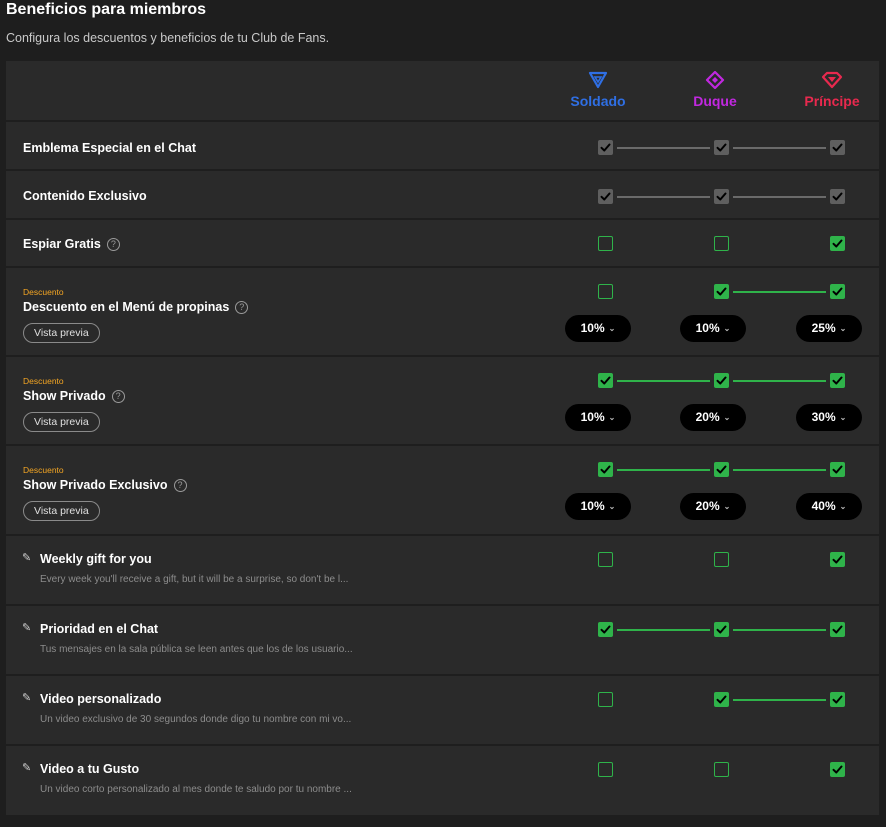 This screenshot has width=886, height=827. Describe the element at coordinates (136, 307) in the screenshot. I see `benefit-label-wrap: Descuento en el Menú de propinas?` at that location.